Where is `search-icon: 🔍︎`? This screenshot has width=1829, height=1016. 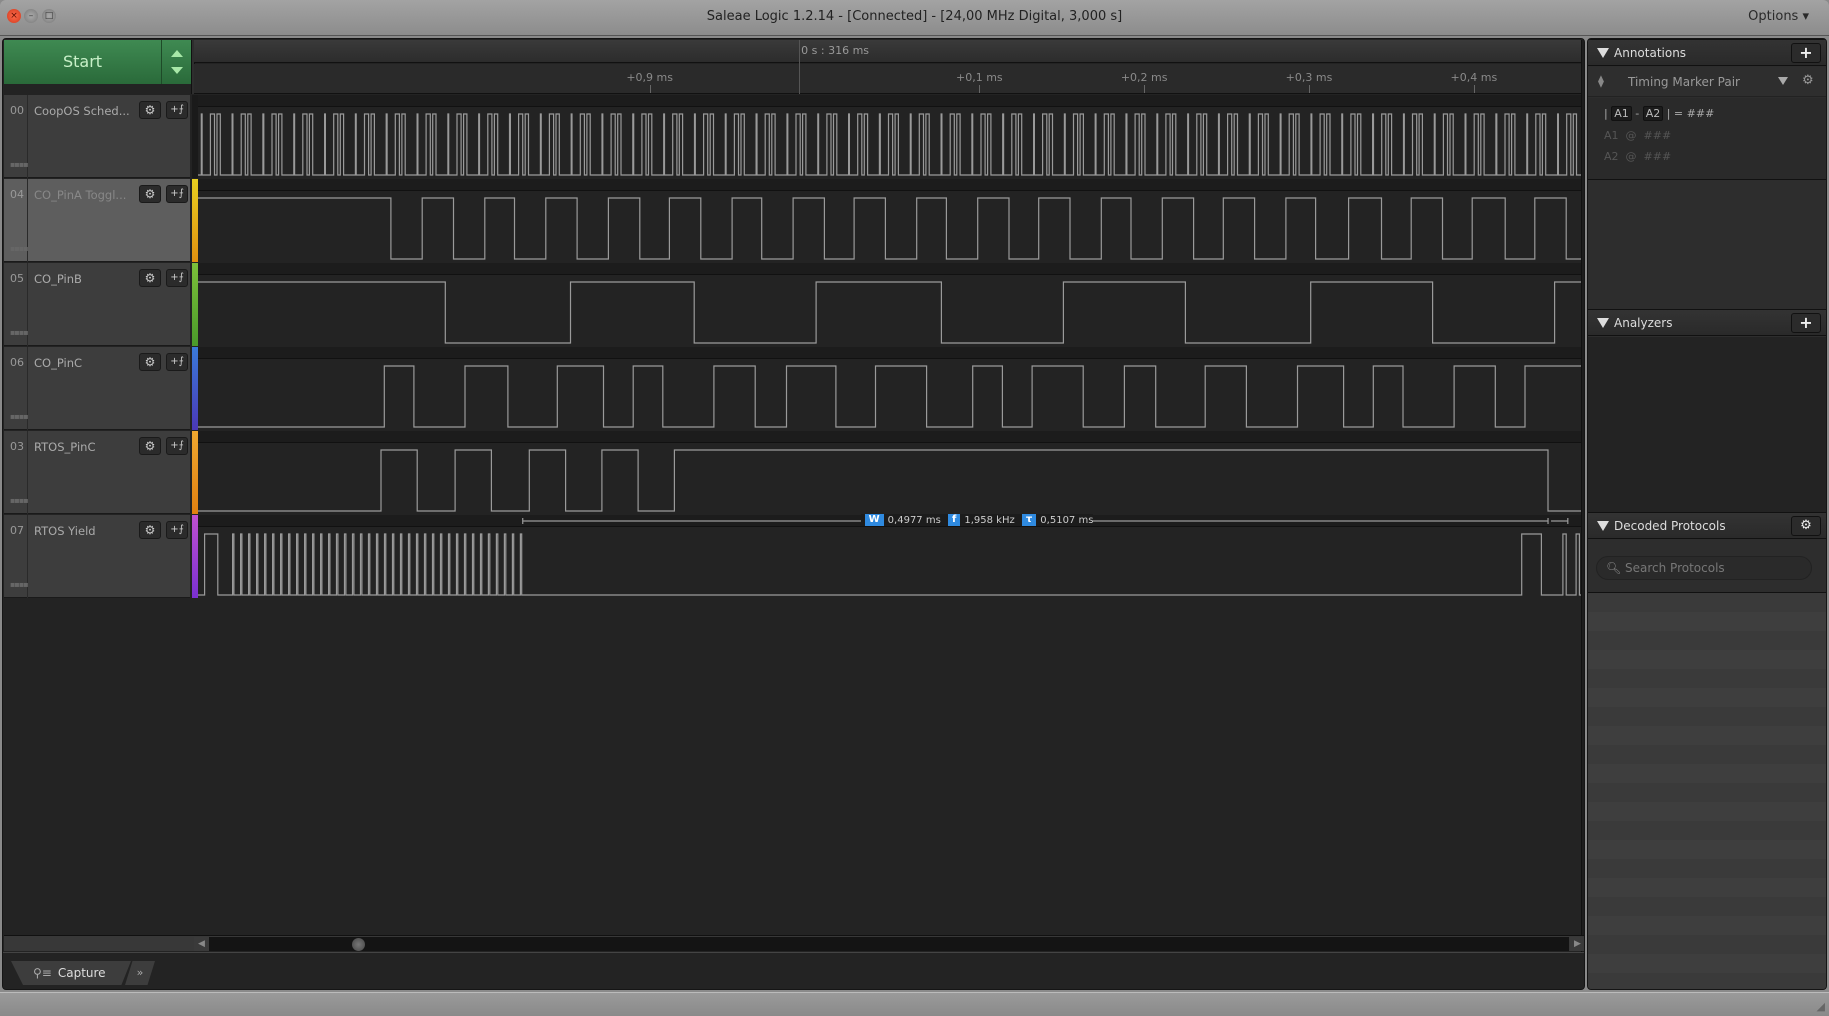 search-icon: 🔍︎ is located at coordinates (1614, 568).